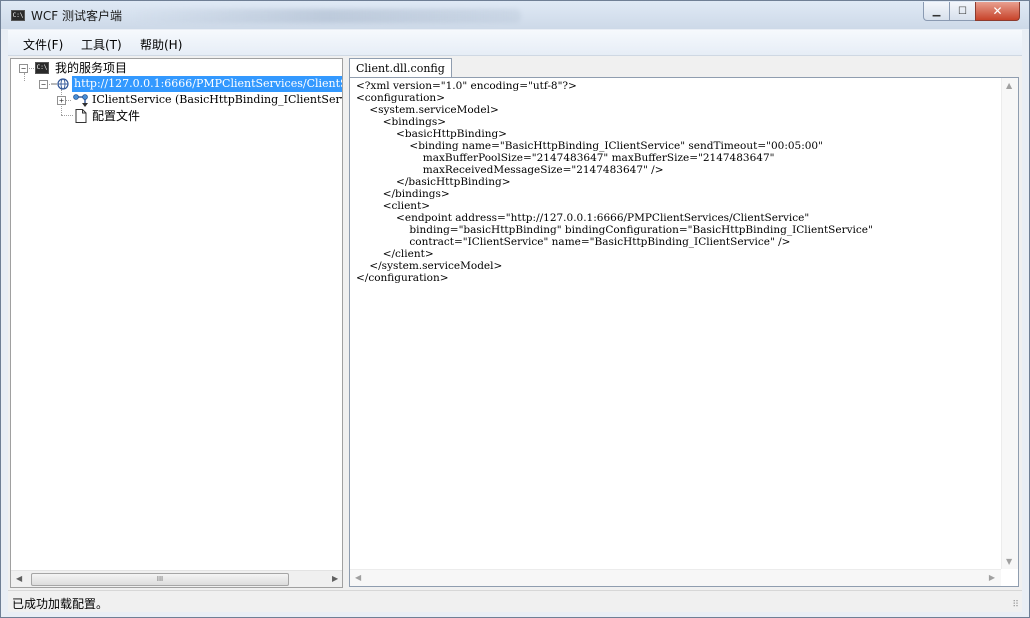 The height and width of the screenshot is (618, 1030). What do you see at coordinates (1009, 561) in the screenshot?
I see `scroll-down-arrow-icon: ▼` at bounding box center [1009, 561].